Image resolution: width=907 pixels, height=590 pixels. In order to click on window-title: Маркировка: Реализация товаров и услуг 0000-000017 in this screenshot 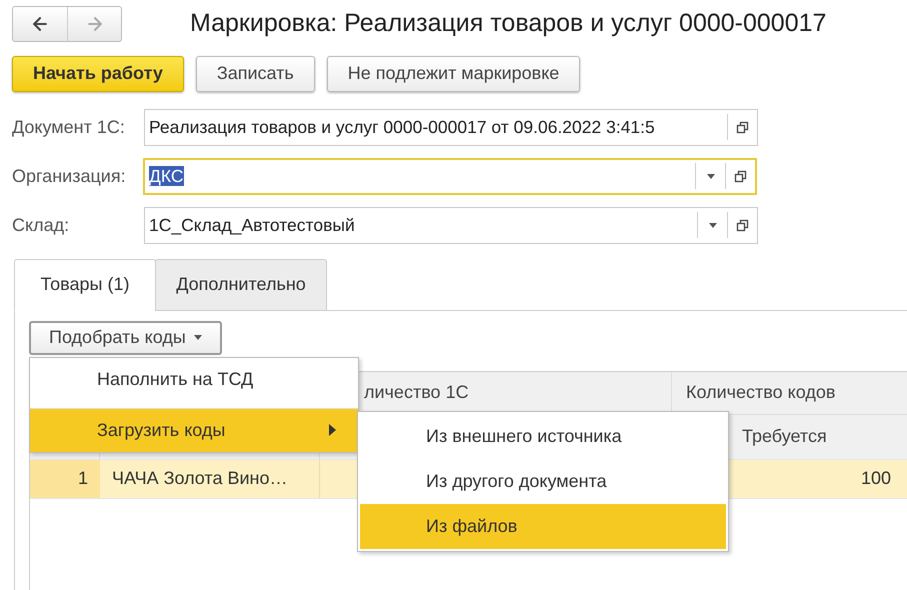, I will do `click(508, 23)`.